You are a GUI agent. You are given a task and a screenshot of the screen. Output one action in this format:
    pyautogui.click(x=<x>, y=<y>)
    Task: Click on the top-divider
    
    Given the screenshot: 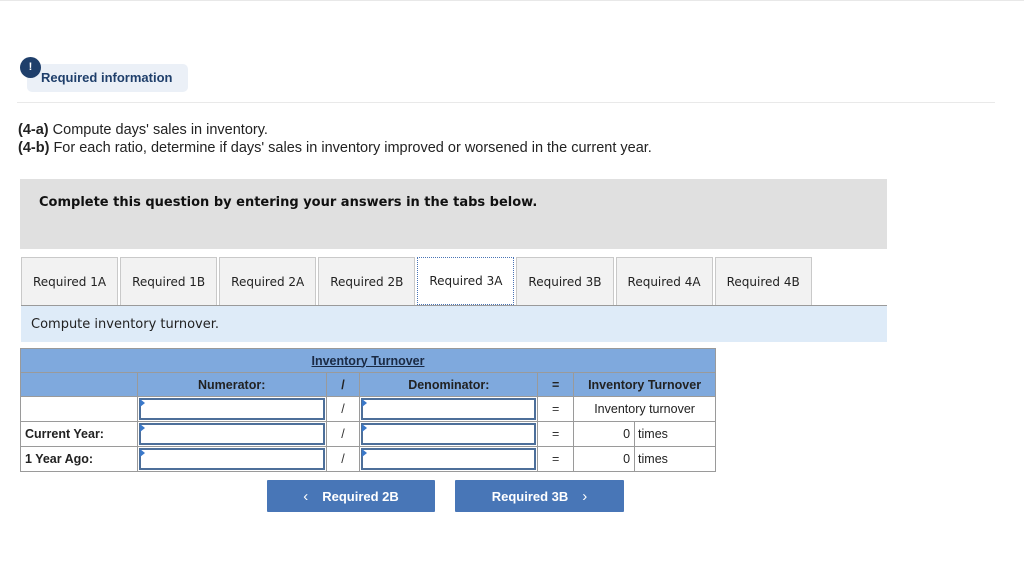 What is the action you would take?
    pyautogui.click(x=512, y=0)
    